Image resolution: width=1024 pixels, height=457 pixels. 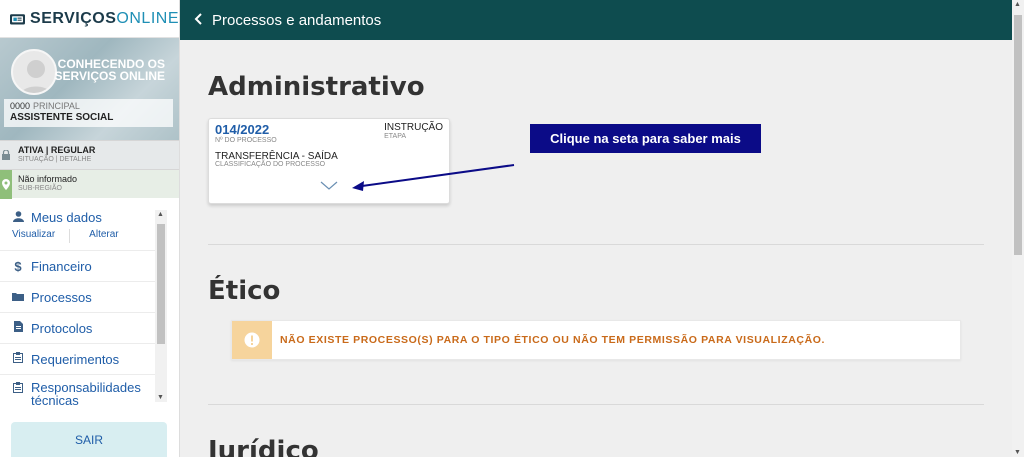 I want to click on lock-icon, so click(x=6, y=155).